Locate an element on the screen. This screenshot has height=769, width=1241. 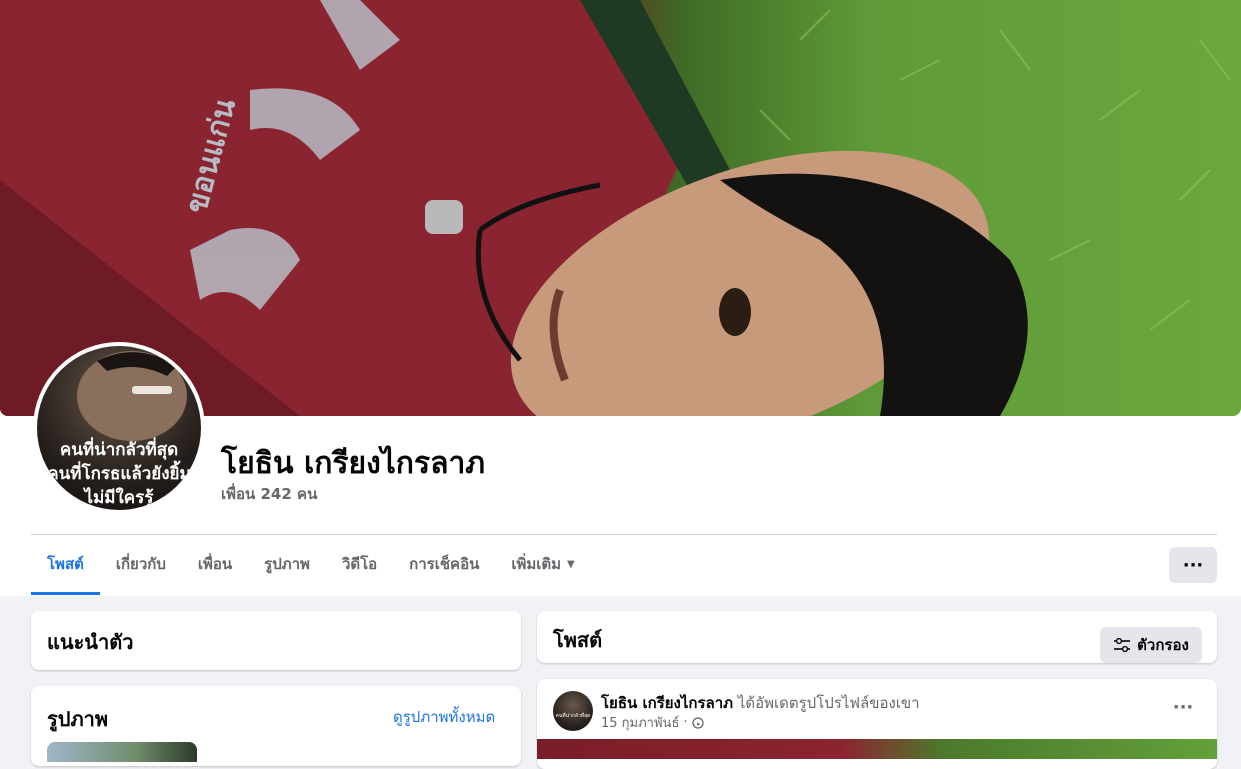
see-all-photos-link: ดูรูปภาพทั้งหมด is located at coordinates (444, 717).